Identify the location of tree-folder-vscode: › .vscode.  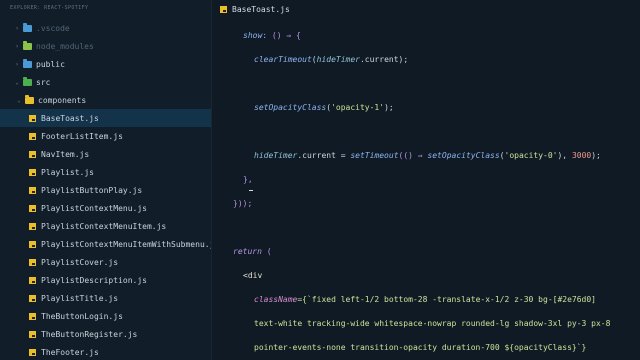
(105, 28).